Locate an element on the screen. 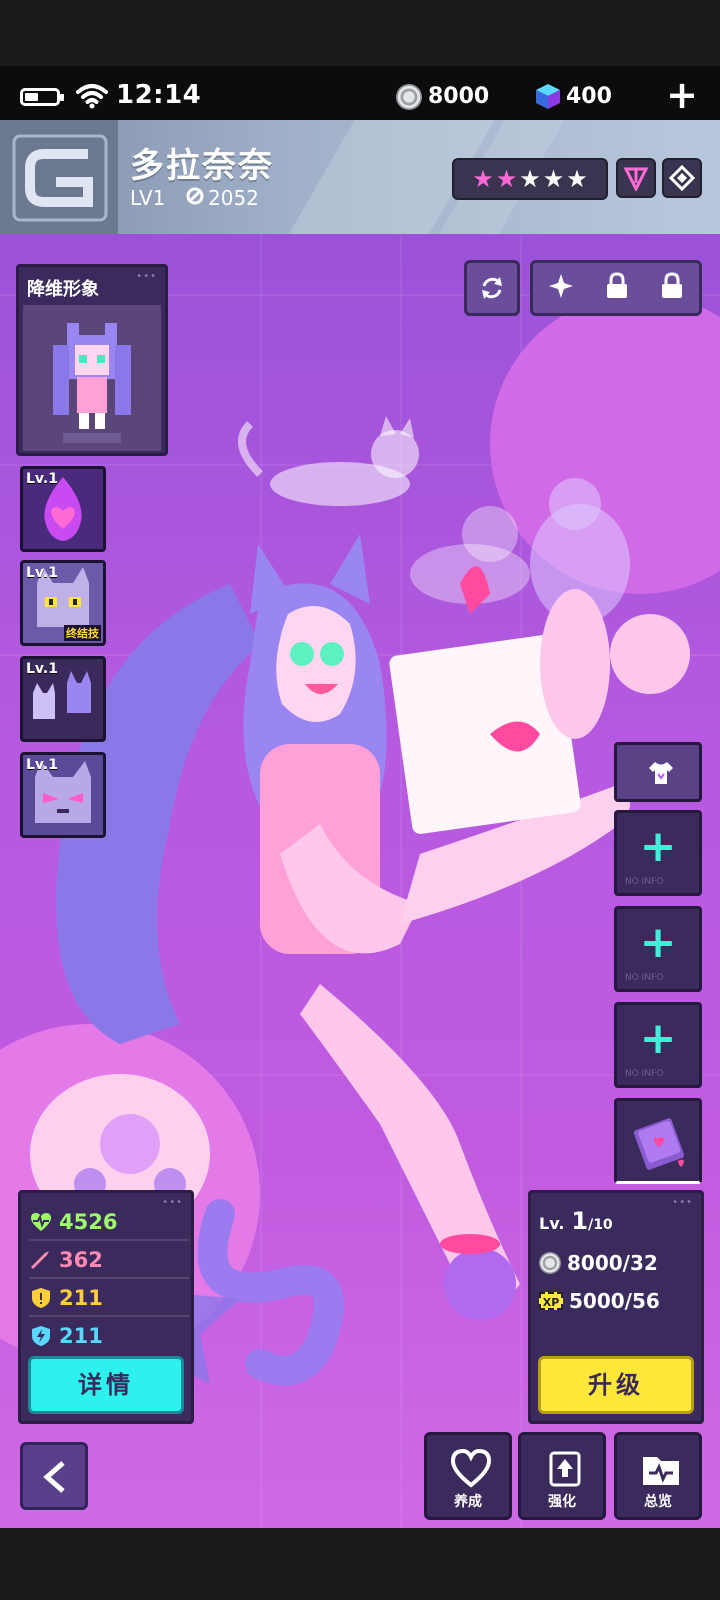 The width and height of the screenshot is (720, 1600). back-button is located at coordinates (54, 1476).